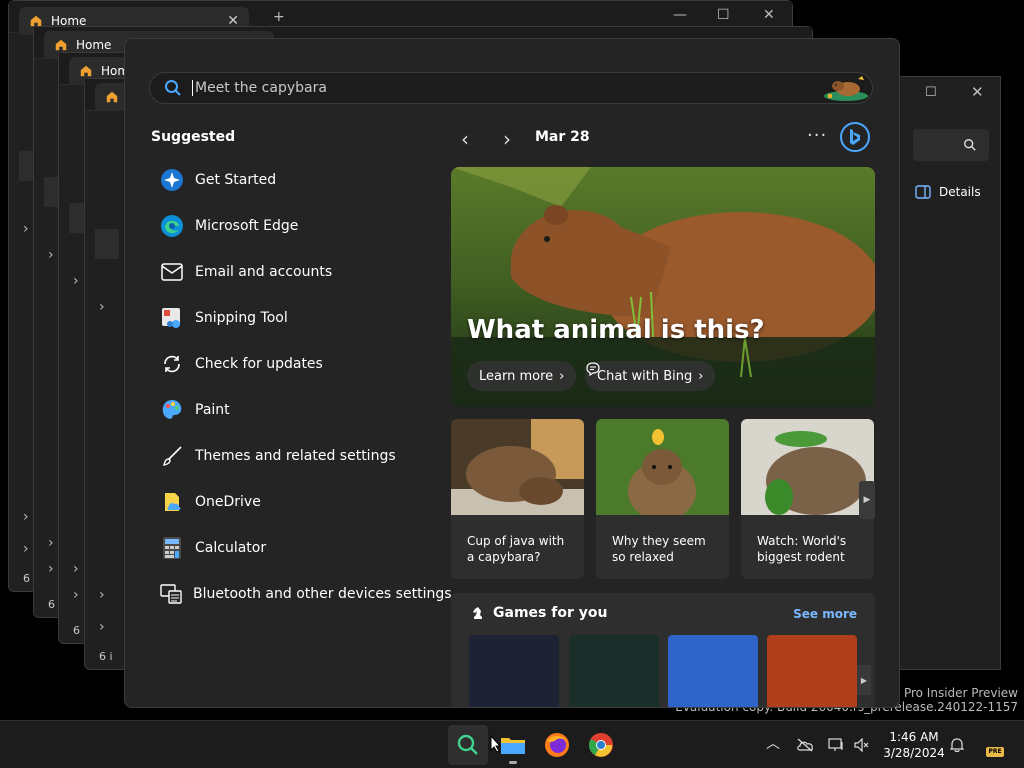 The width and height of the screenshot is (1024, 768). I want to click on cards-next-icon: ▶, so click(867, 500).